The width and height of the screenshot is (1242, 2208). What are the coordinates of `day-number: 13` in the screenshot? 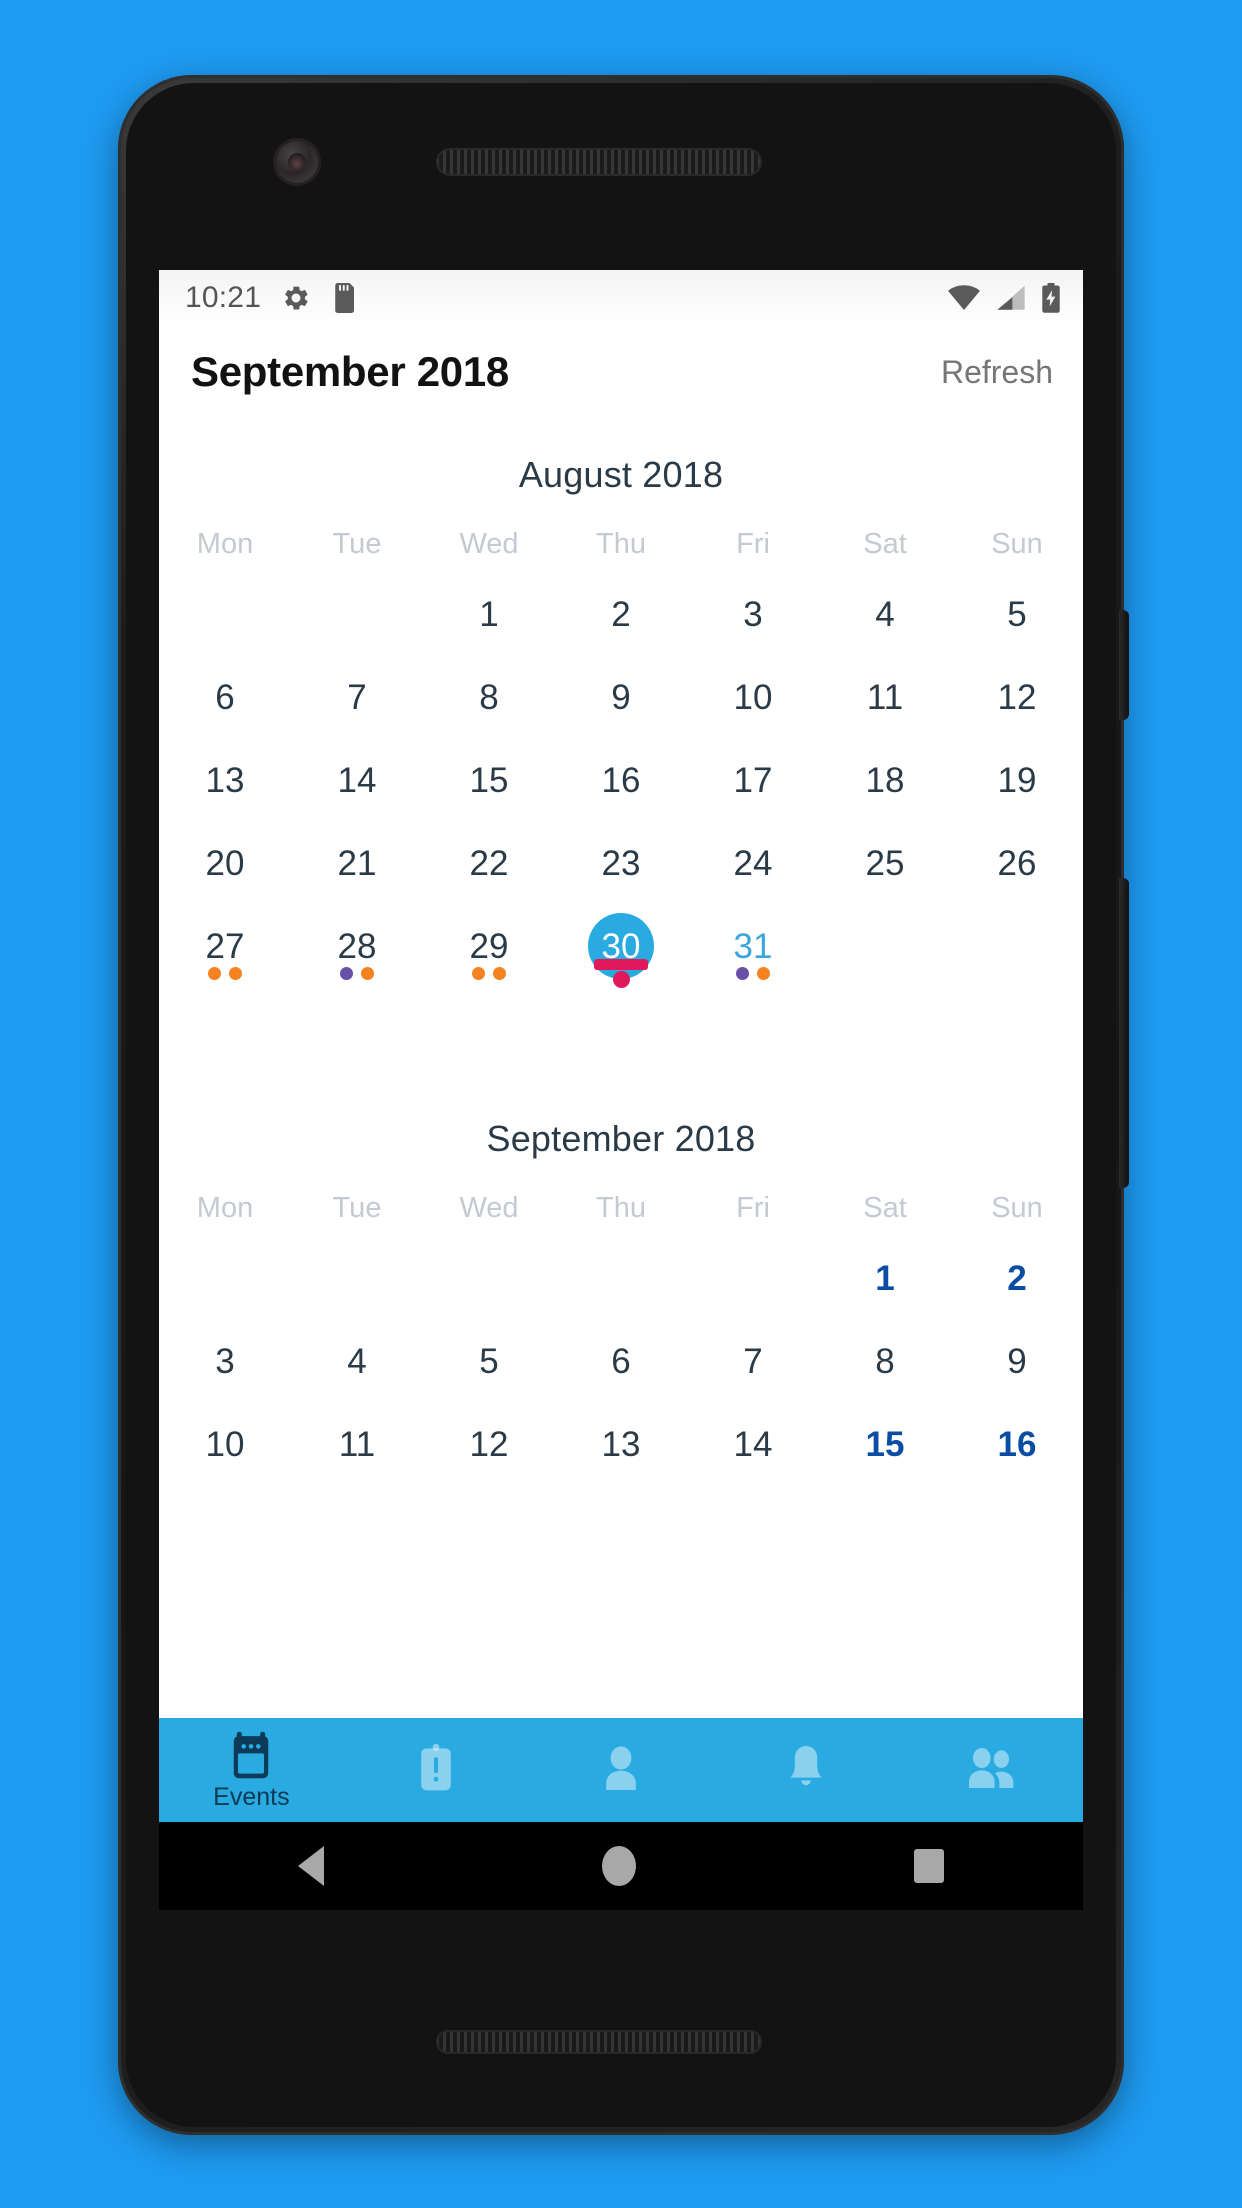 It's located at (225, 780).